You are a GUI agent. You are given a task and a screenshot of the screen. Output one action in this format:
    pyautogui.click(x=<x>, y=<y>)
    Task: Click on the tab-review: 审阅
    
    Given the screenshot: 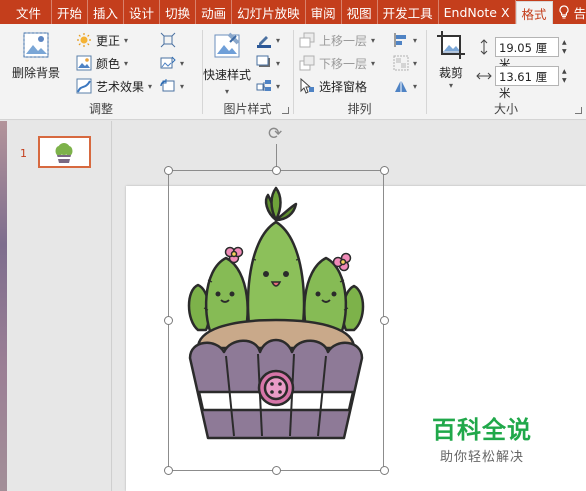 What is the action you would take?
    pyautogui.click(x=324, y=12)
    